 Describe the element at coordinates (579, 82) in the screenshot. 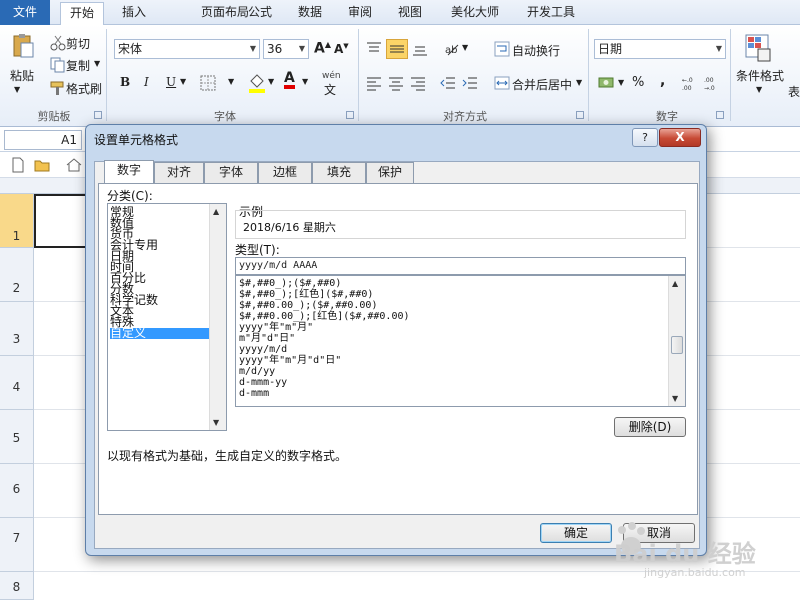

I see `merge-dropdown-icon: ▼` at that location.